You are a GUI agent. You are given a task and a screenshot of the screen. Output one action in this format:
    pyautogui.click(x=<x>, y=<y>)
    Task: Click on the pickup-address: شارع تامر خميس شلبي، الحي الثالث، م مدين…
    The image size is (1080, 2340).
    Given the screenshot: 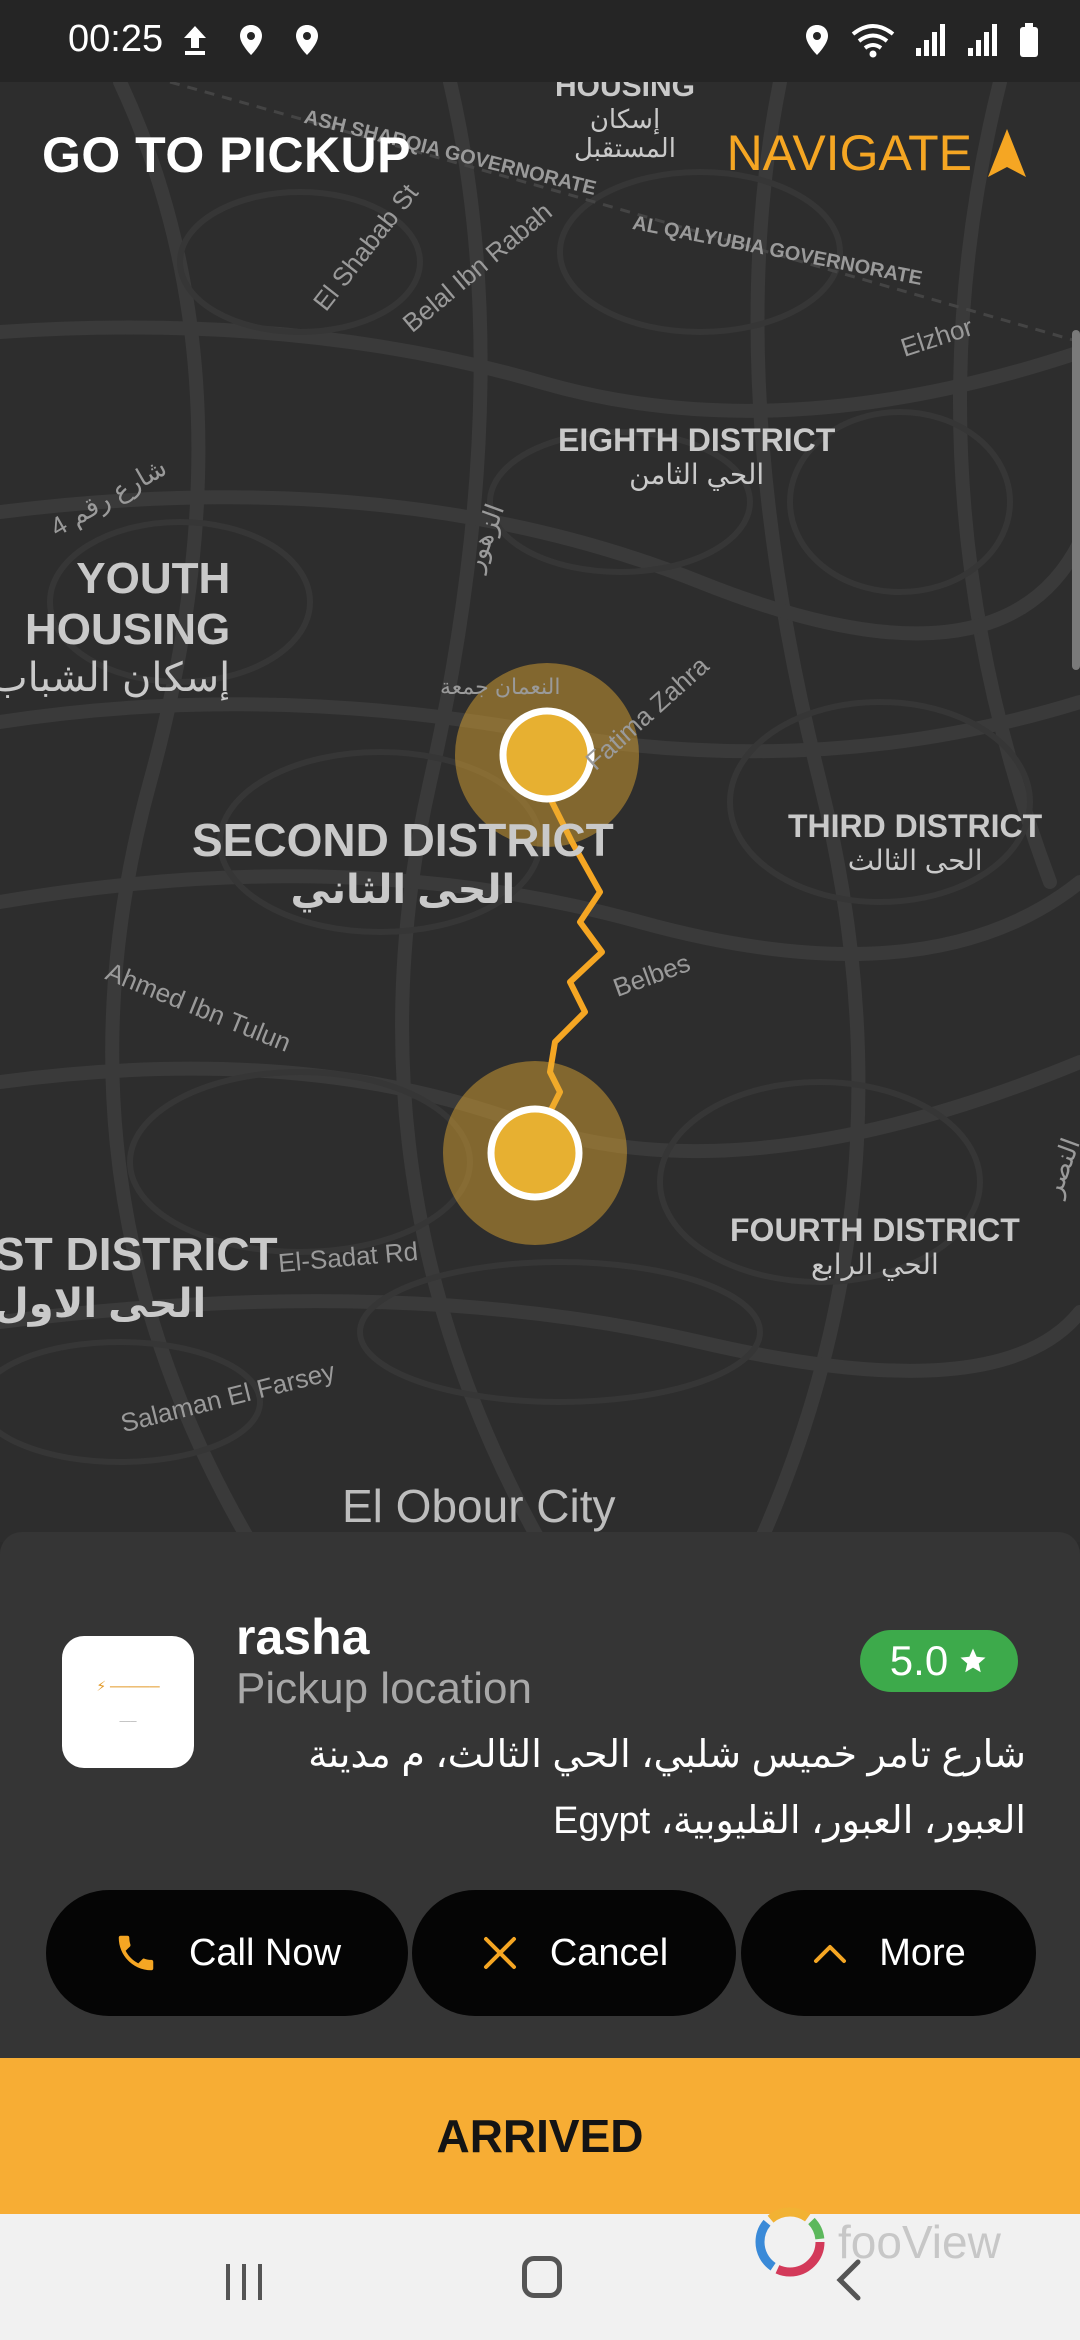 What is the action you would take?
    pyautogui.click(x=667, y=1788)
    